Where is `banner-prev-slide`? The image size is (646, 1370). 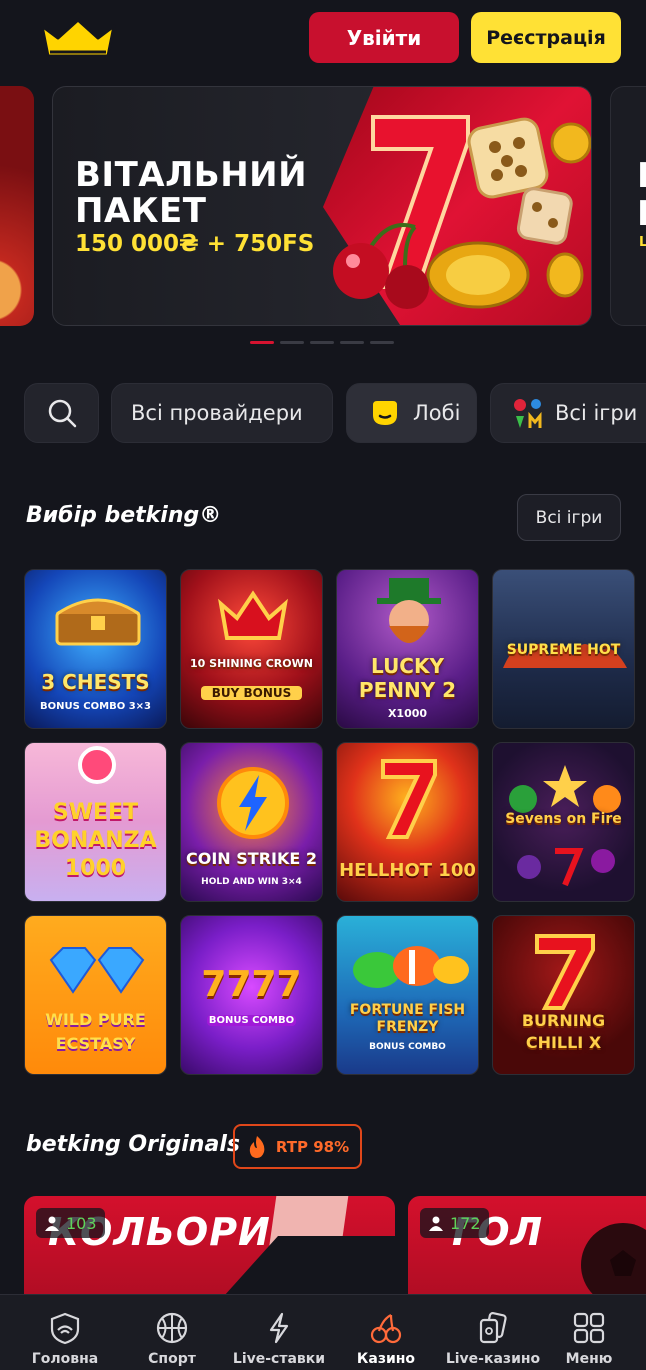
banner-prev-slide is located at coordinates (17, 206).